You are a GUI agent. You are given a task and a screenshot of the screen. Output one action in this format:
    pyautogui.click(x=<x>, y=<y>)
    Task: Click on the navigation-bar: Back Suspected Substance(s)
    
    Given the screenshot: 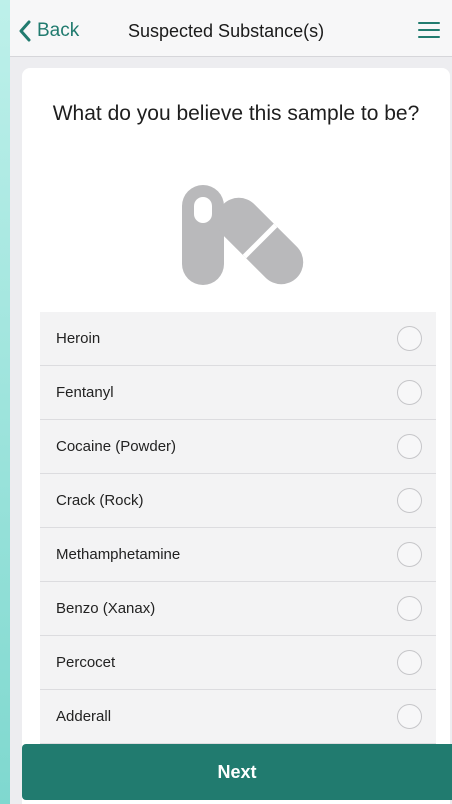 What is the action you would take?
    pyautogui.click(x=231, y=28)
    